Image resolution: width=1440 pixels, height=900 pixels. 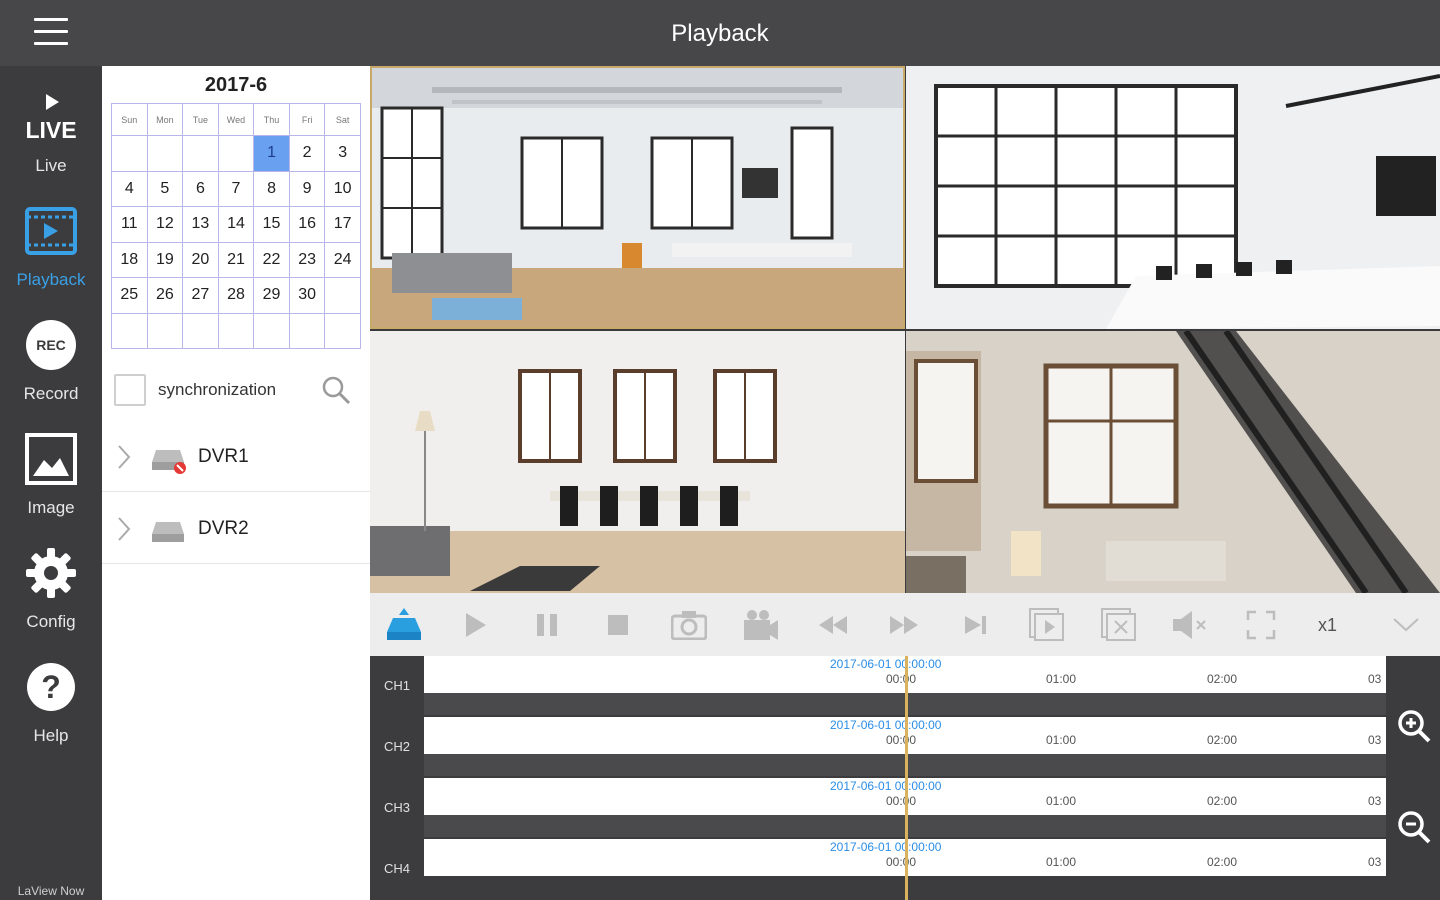 I want to click on device-name: DVR1, so click(x=223, y=456).